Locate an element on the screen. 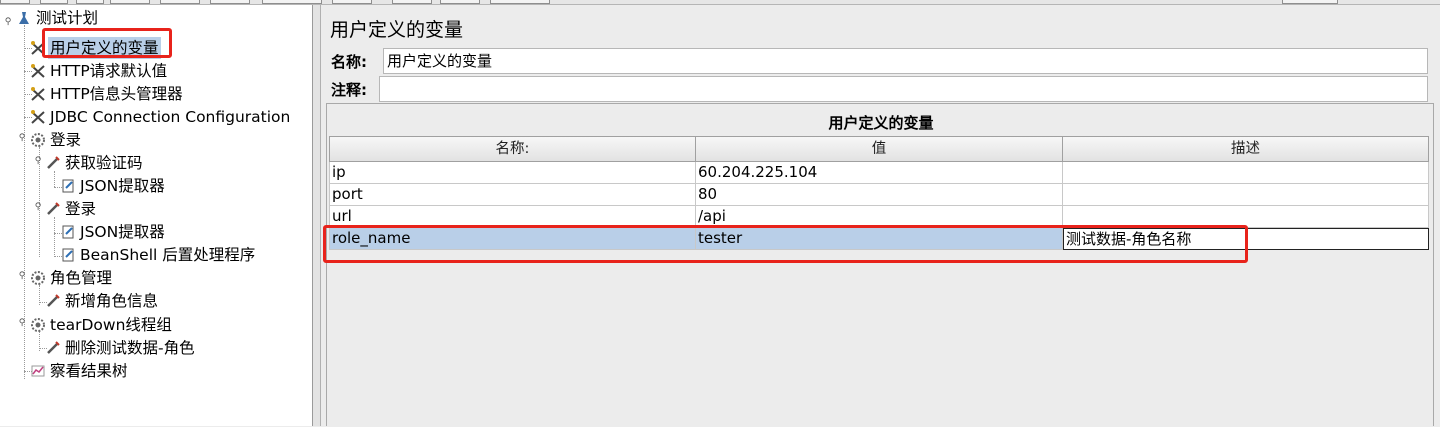 The image size is (1440, 427). cell-value: 60.204.225.104 is located at coordinates (879, 173).